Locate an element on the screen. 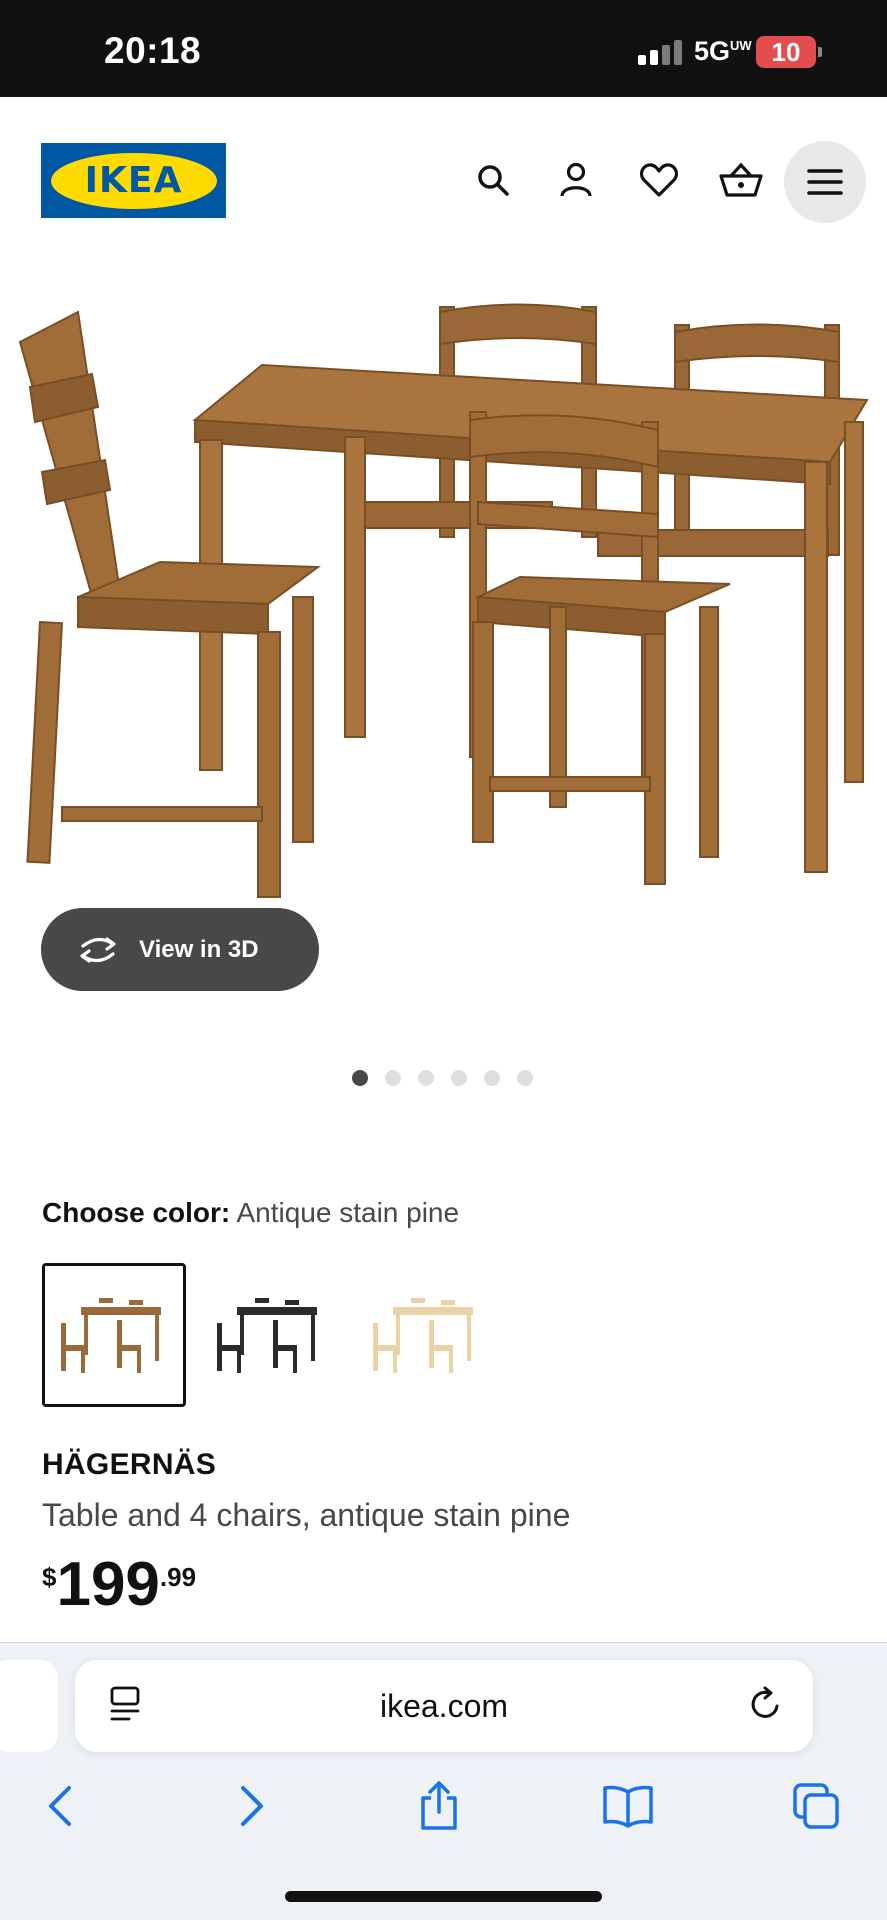  url-text: ikea.com is located at coordinates (444, 1706).